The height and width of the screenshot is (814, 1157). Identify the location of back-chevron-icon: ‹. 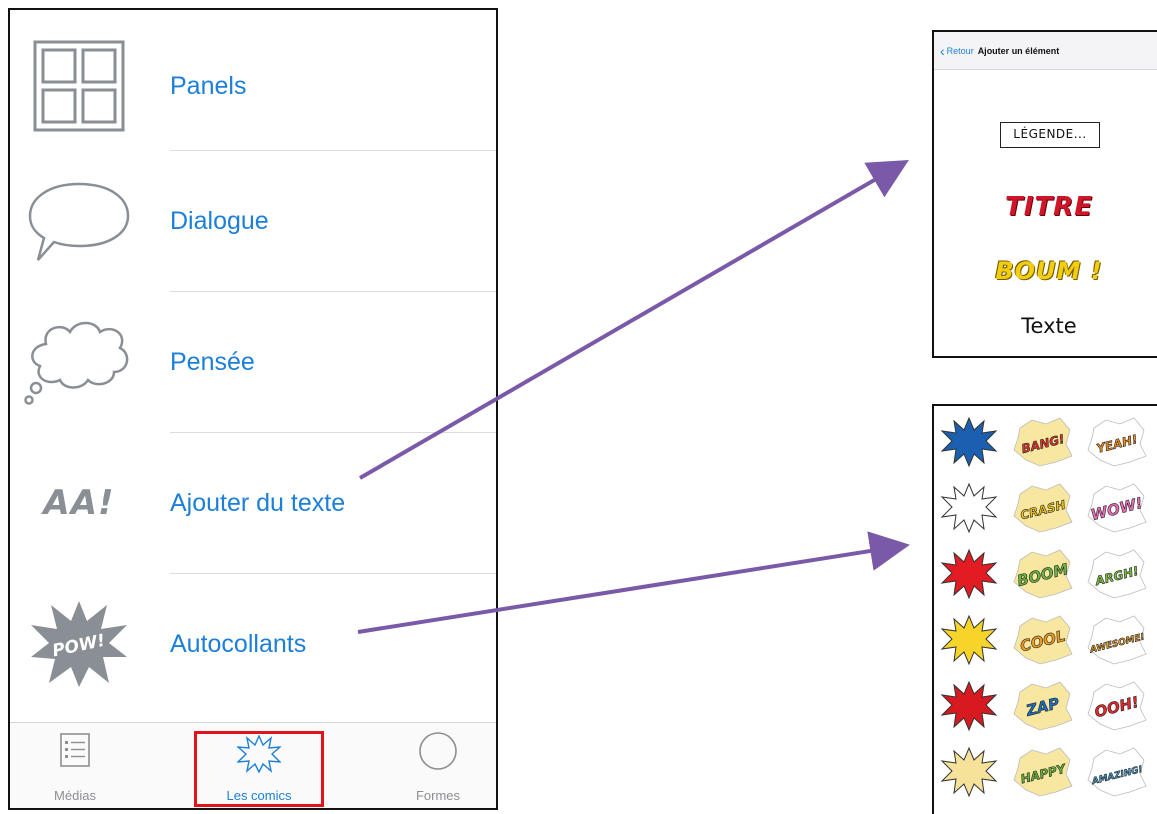
(942, 51).